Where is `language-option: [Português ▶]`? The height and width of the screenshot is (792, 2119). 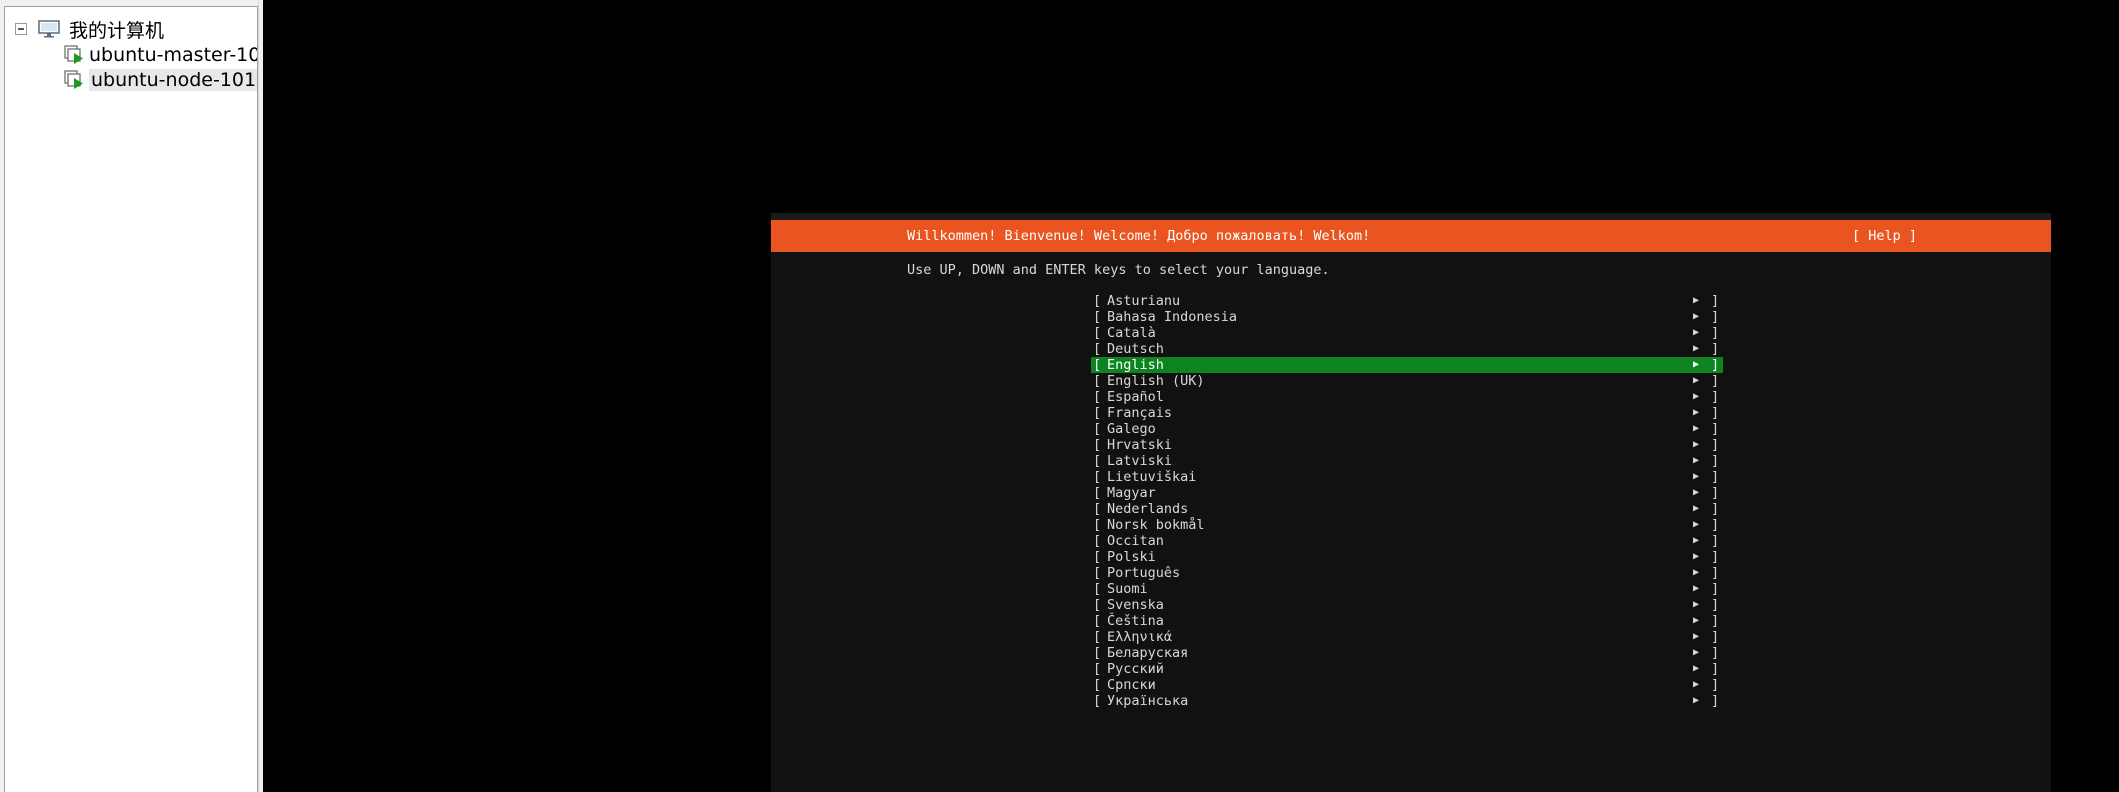 language-option: [Português ▶] is located at coordinates (1407, 573).